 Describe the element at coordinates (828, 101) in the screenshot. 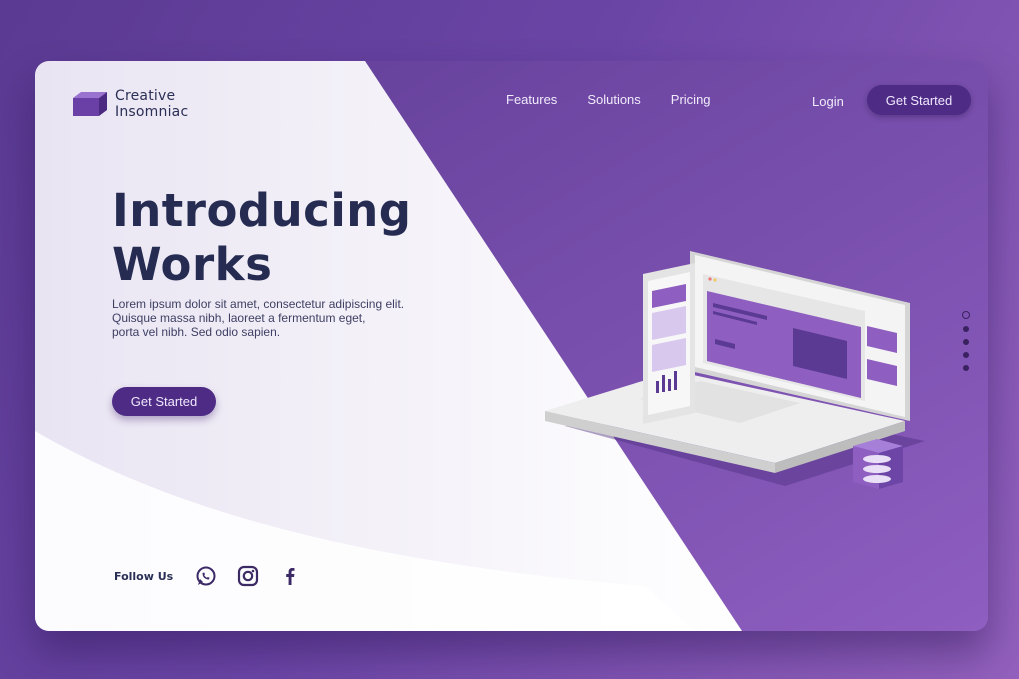

I see `login-link: Login` at that location.